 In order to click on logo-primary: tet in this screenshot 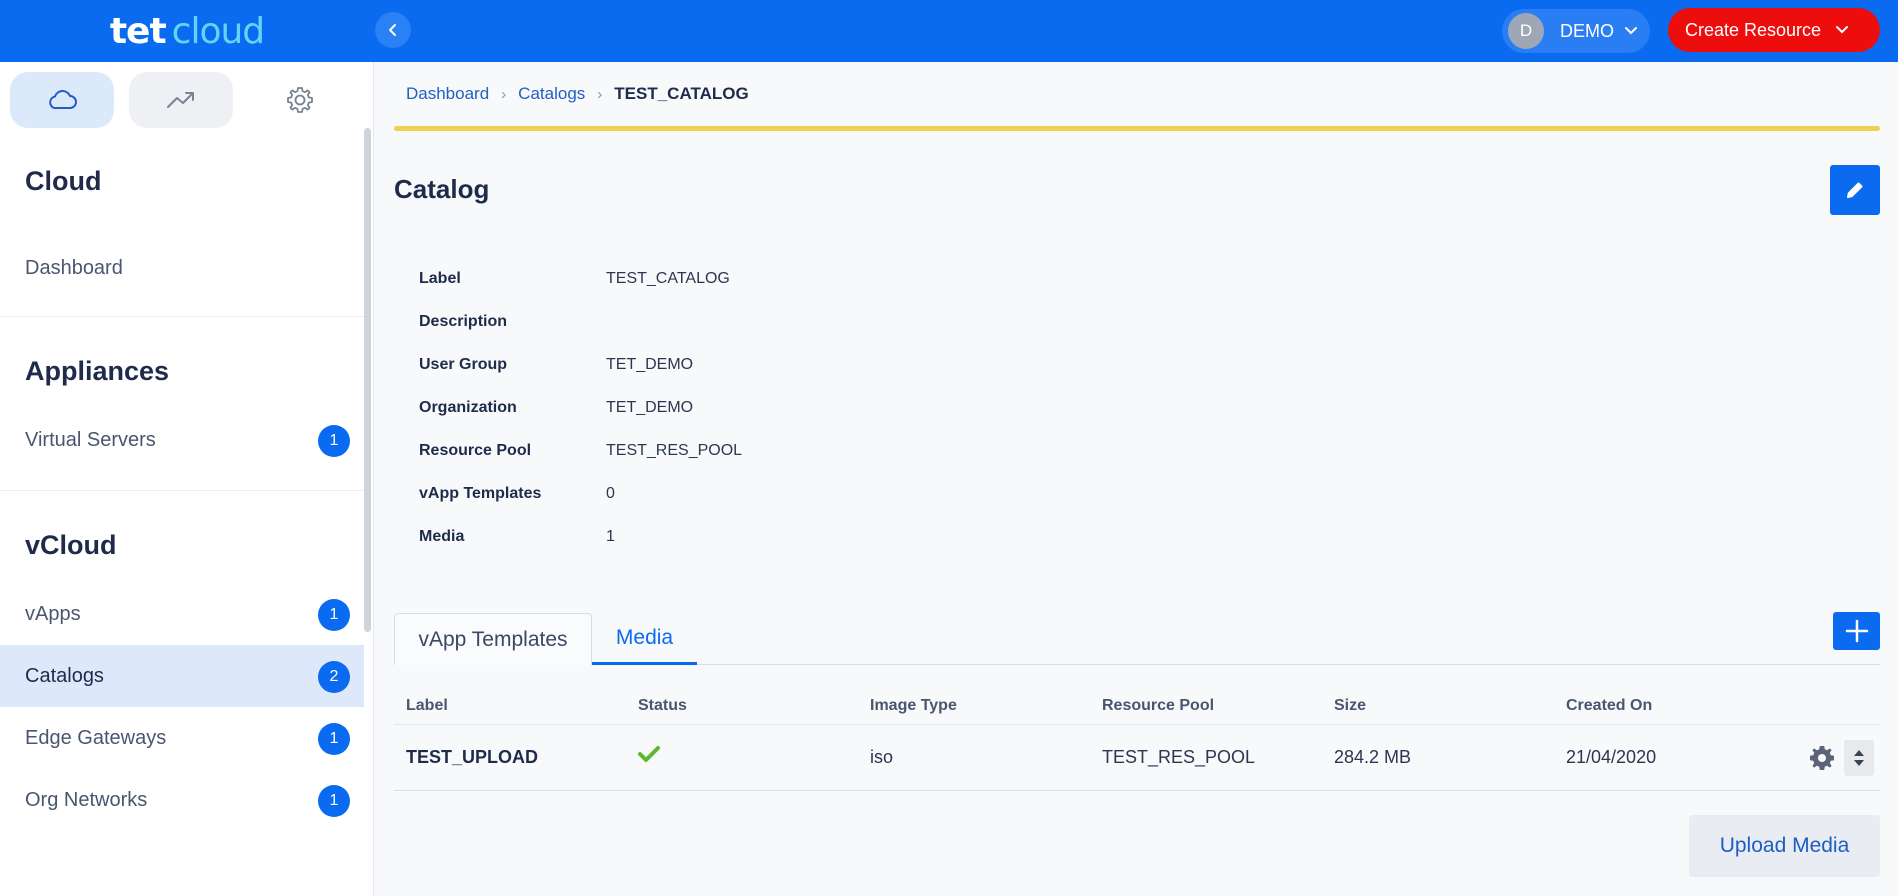, I will do `click(138, 31)`.